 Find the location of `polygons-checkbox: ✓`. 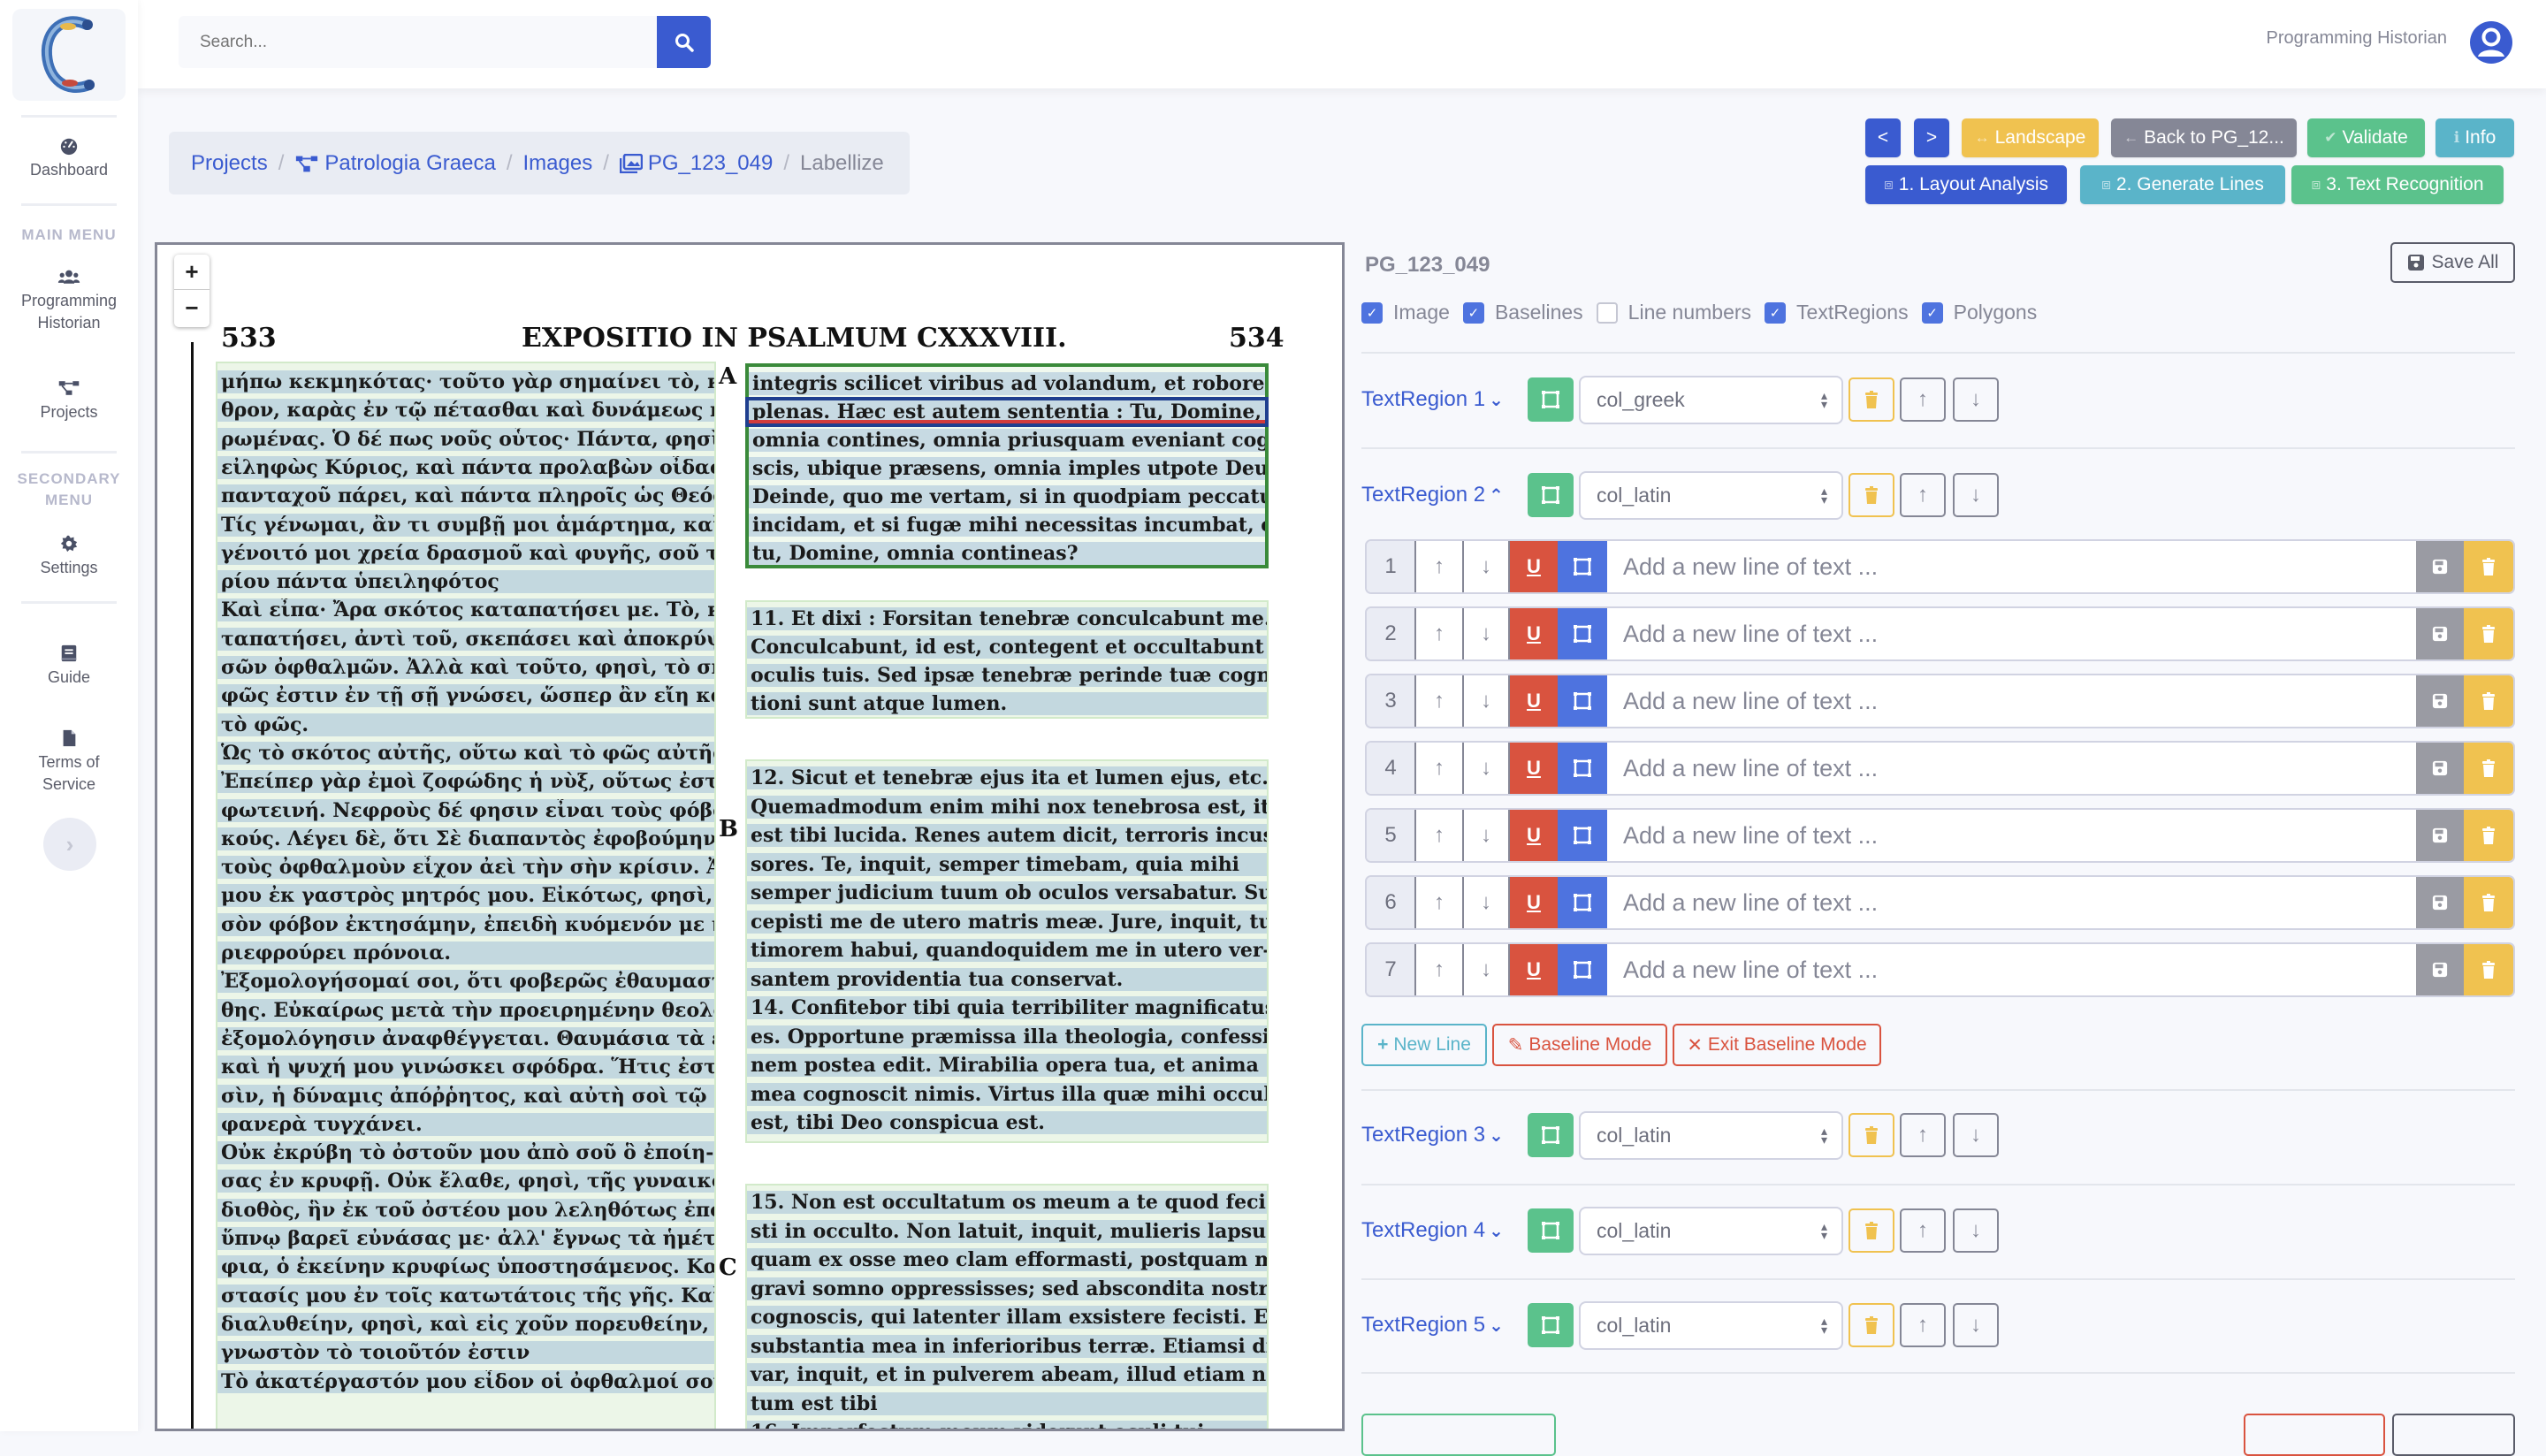

polygons-checkbox: ✓ is located at coordinates (1932, 312).